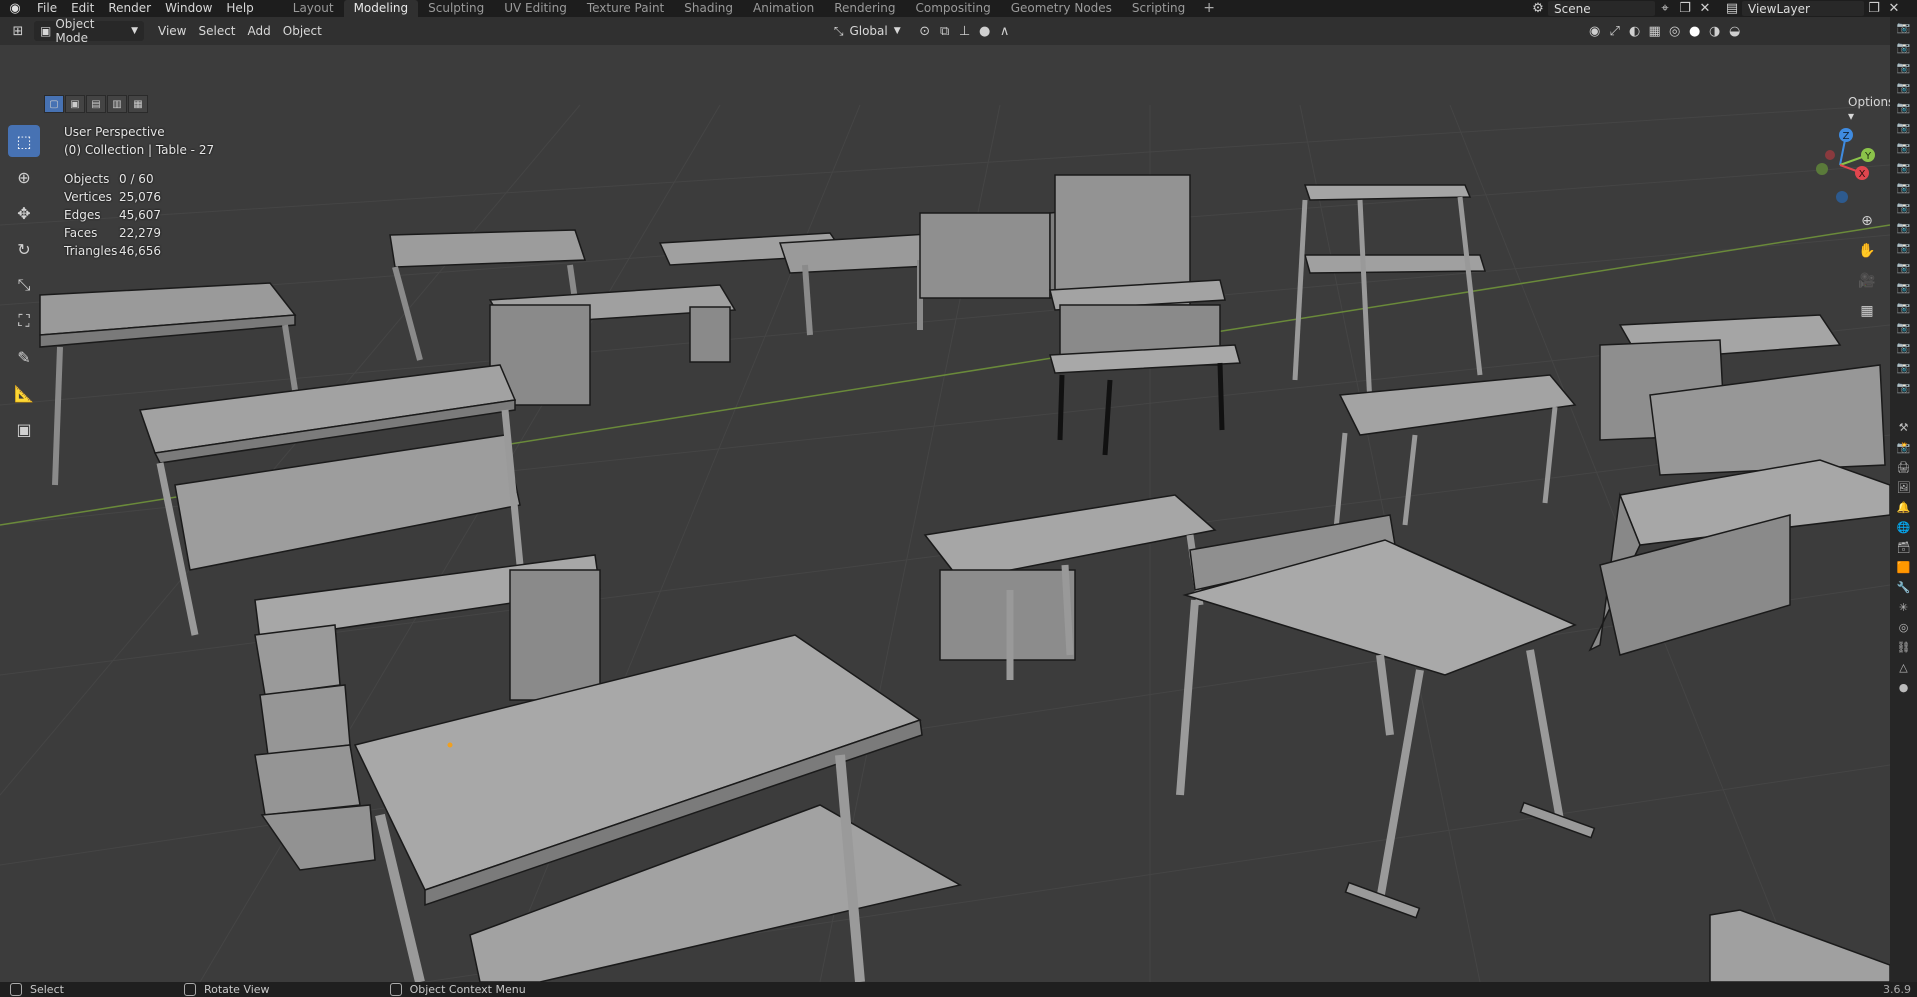 Image resolution: width=1917 pixels, height=997 pixels. Describe the element at coordinates (1735, 31) in the screenshot. I see `shading-rendered-icon: ◒` at that location.